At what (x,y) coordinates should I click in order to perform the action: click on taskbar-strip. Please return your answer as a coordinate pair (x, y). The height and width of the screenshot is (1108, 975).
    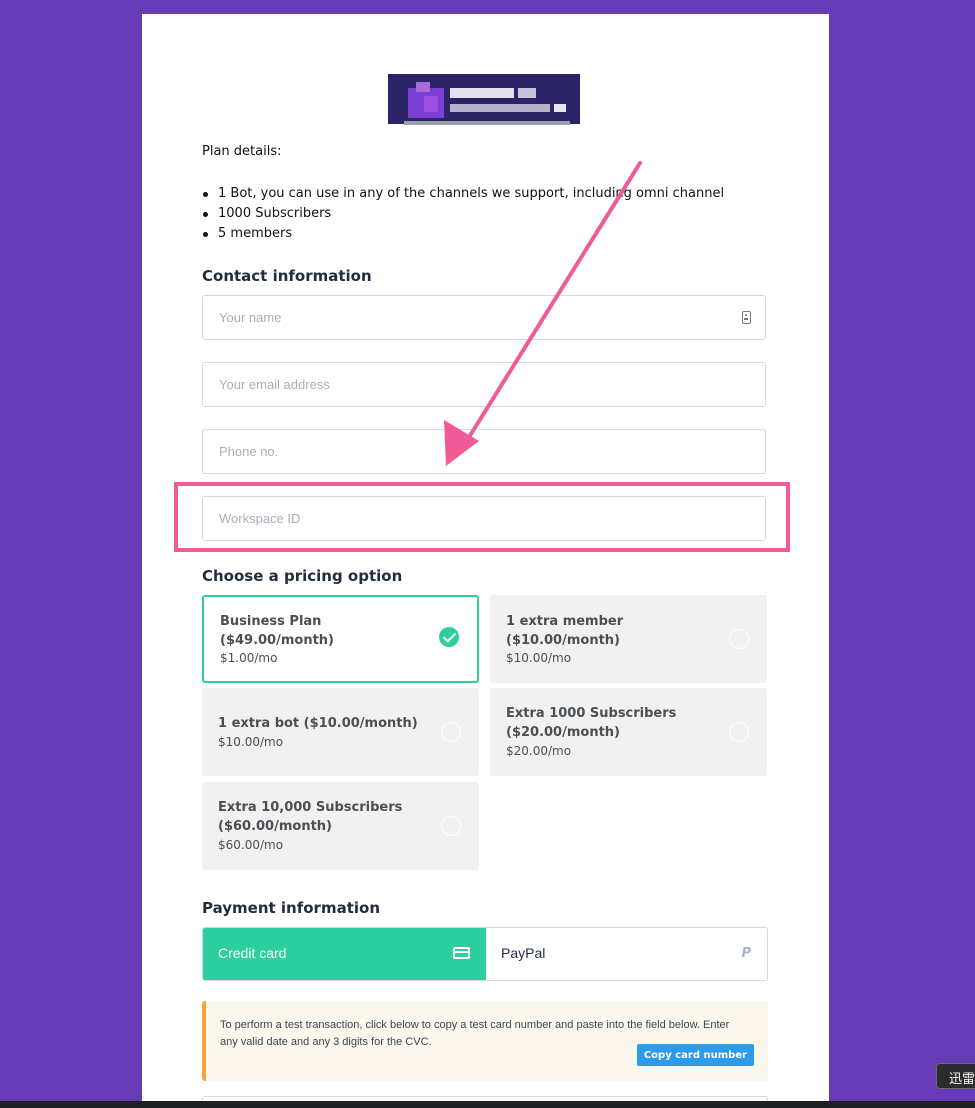
    Looking at the image, I should click on (487, 1104).